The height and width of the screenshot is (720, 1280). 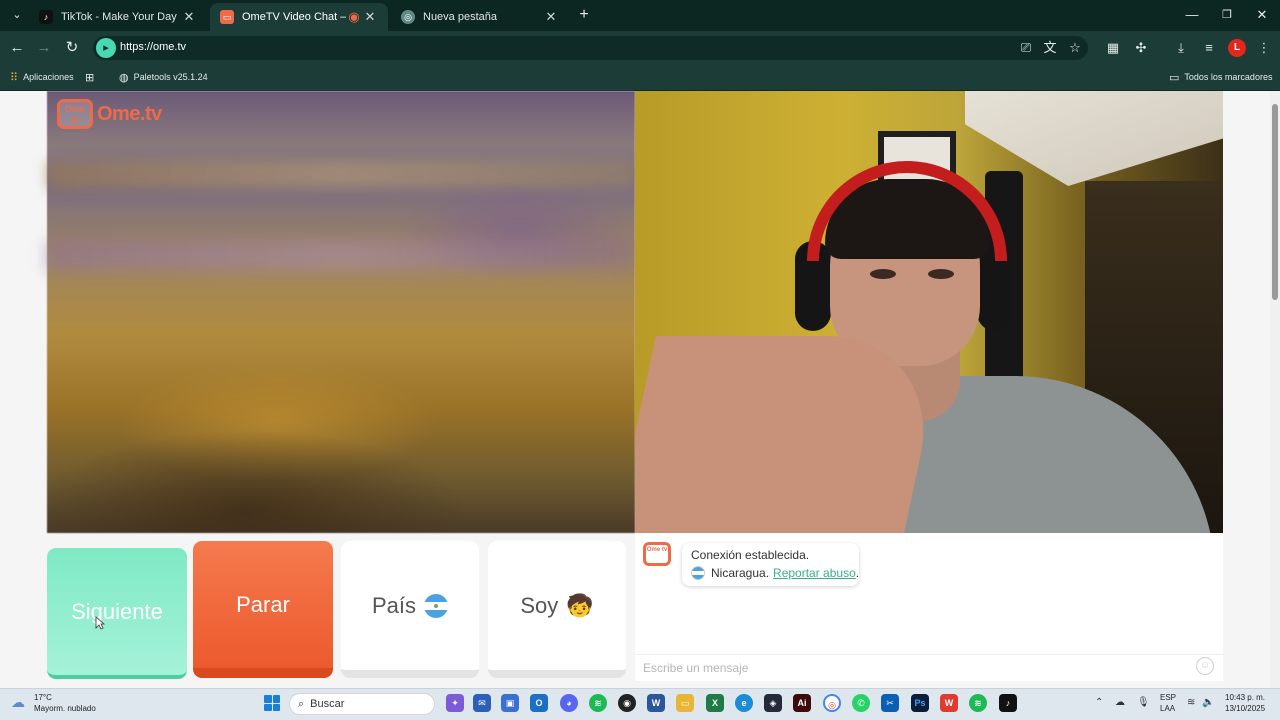 I want to click on stop-button: Parar, so click(x=263, y=609).